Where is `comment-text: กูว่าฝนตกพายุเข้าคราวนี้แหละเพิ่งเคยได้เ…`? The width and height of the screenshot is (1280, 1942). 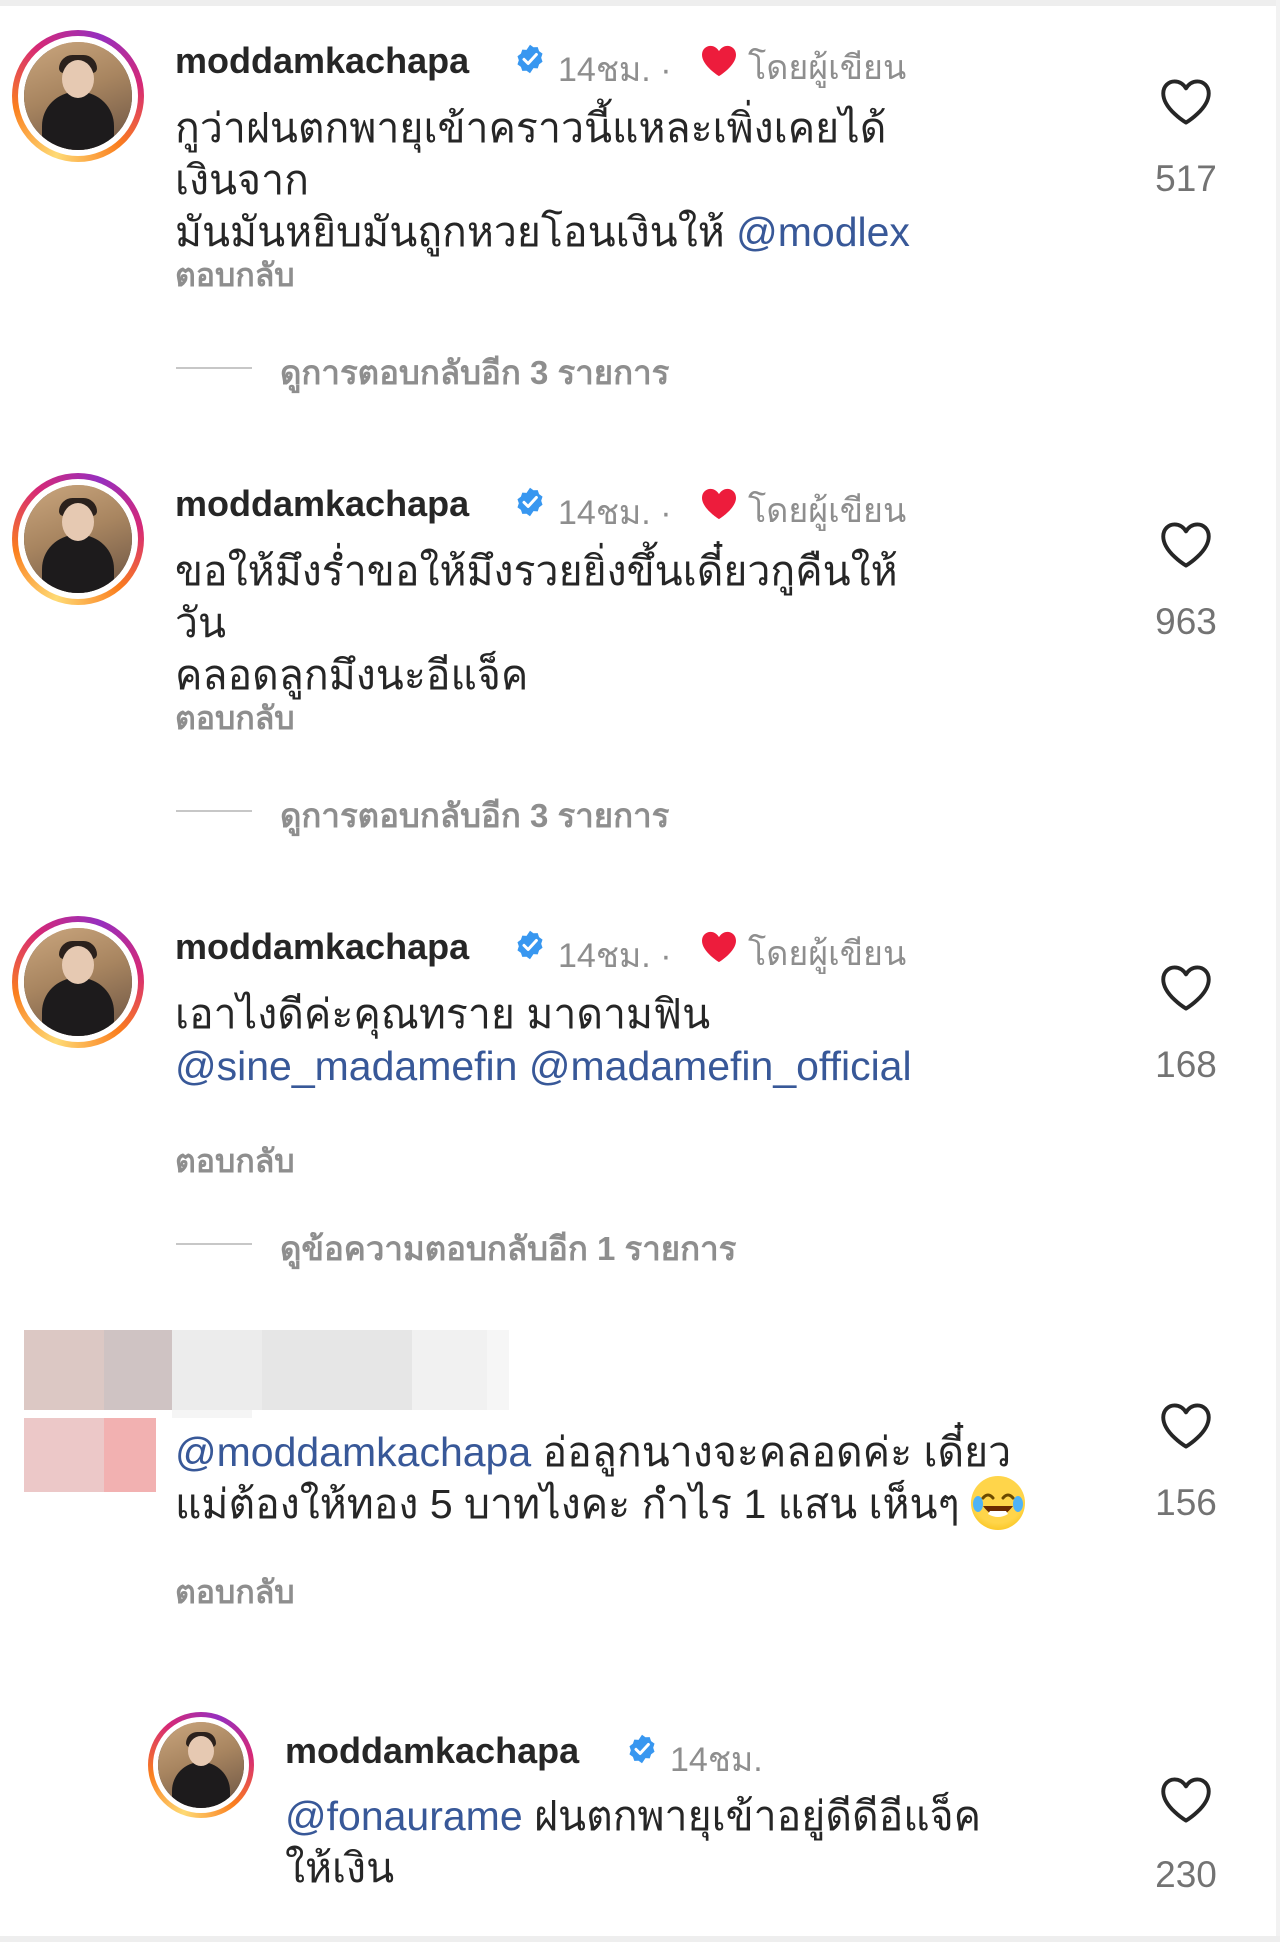
comment-text: กูว่าฝนตกพายุเข้าคราวนี้แหละเพิ่งเคยได้เ… is located at coordinates (542, 180).